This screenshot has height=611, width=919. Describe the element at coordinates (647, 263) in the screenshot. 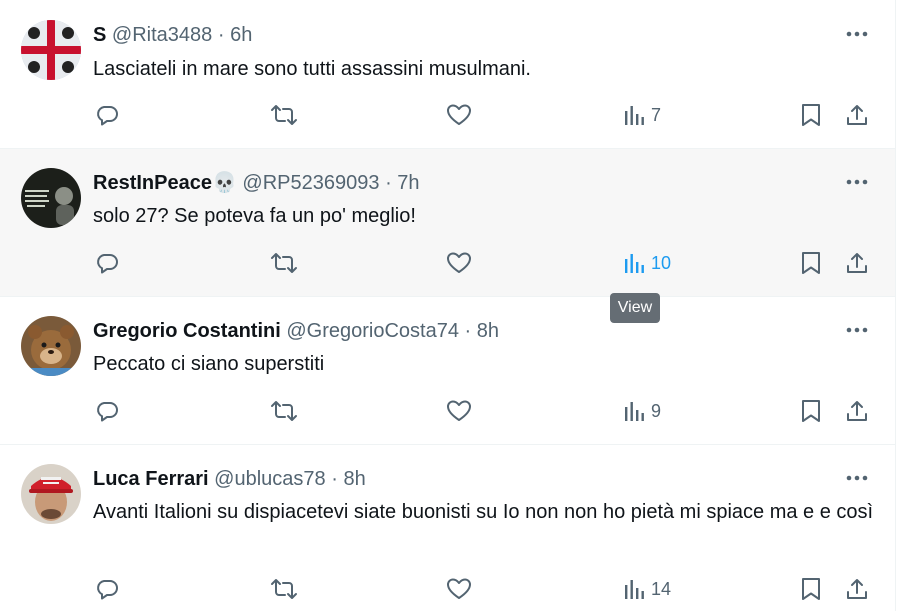

I see `views-button: 10` at that location.